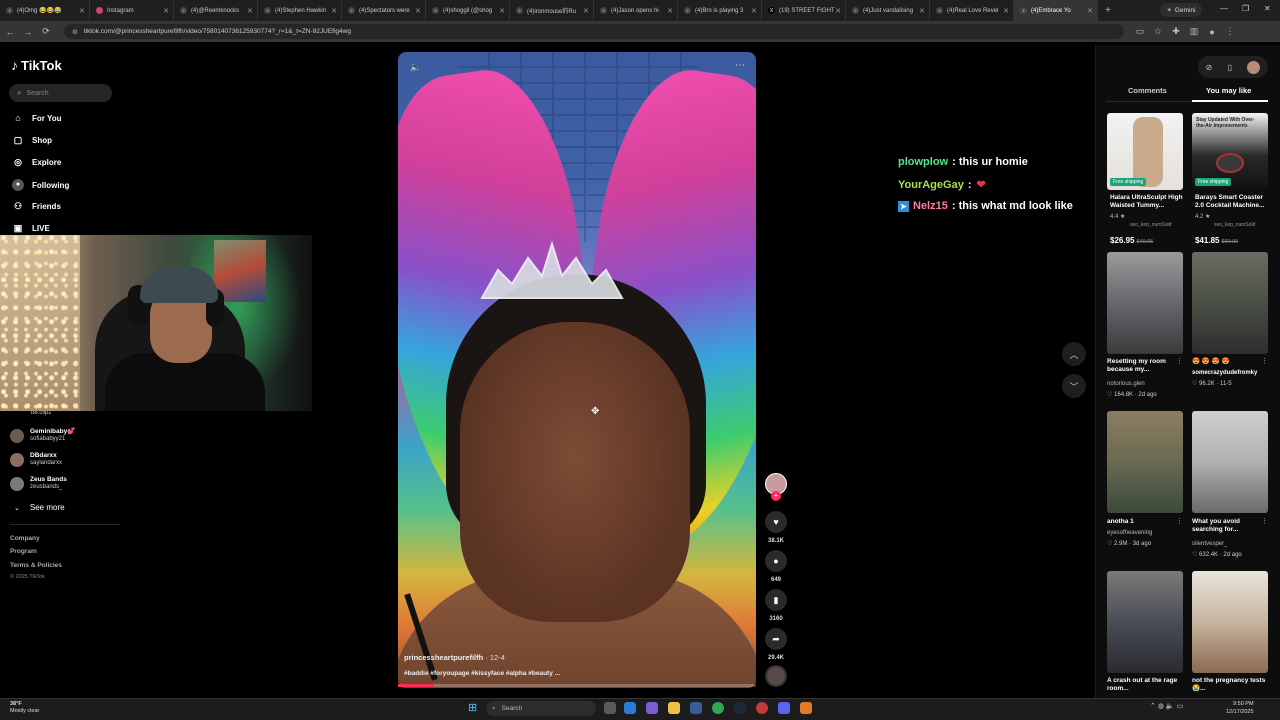  What do you see at coordinates (1254, 67) in the screenshot?
I see `user-avatar` at bounding box center [1254, 67].